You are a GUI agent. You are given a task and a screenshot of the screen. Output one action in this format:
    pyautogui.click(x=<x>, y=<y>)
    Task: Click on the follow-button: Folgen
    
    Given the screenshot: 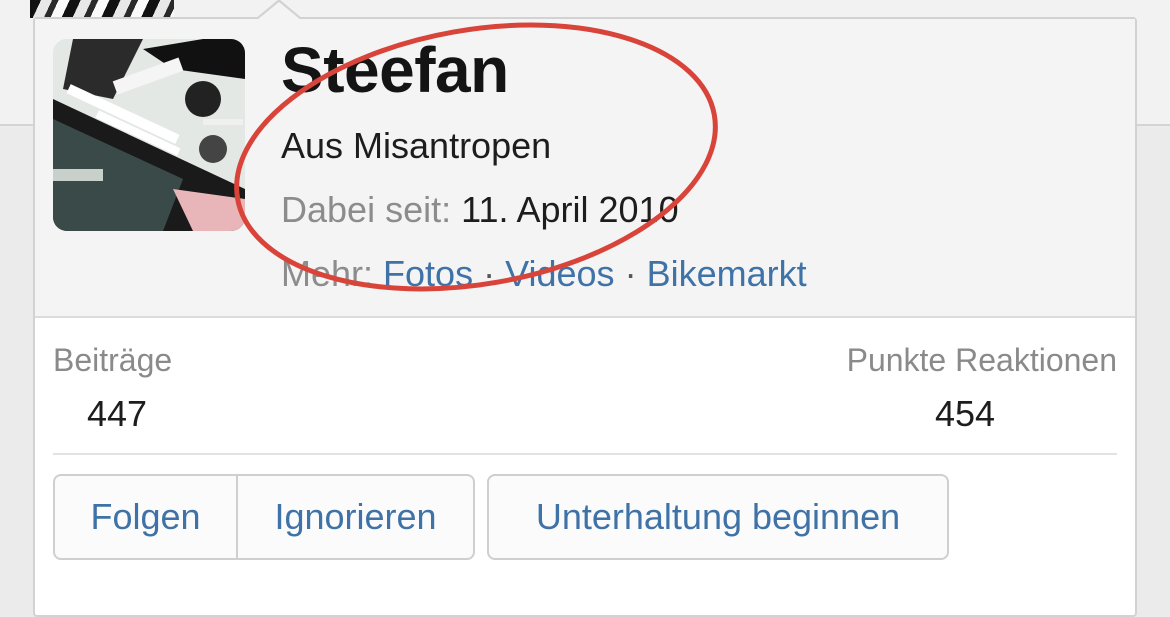 What is the action you would take?
    pyautogui.click(x=145, y=517)
    